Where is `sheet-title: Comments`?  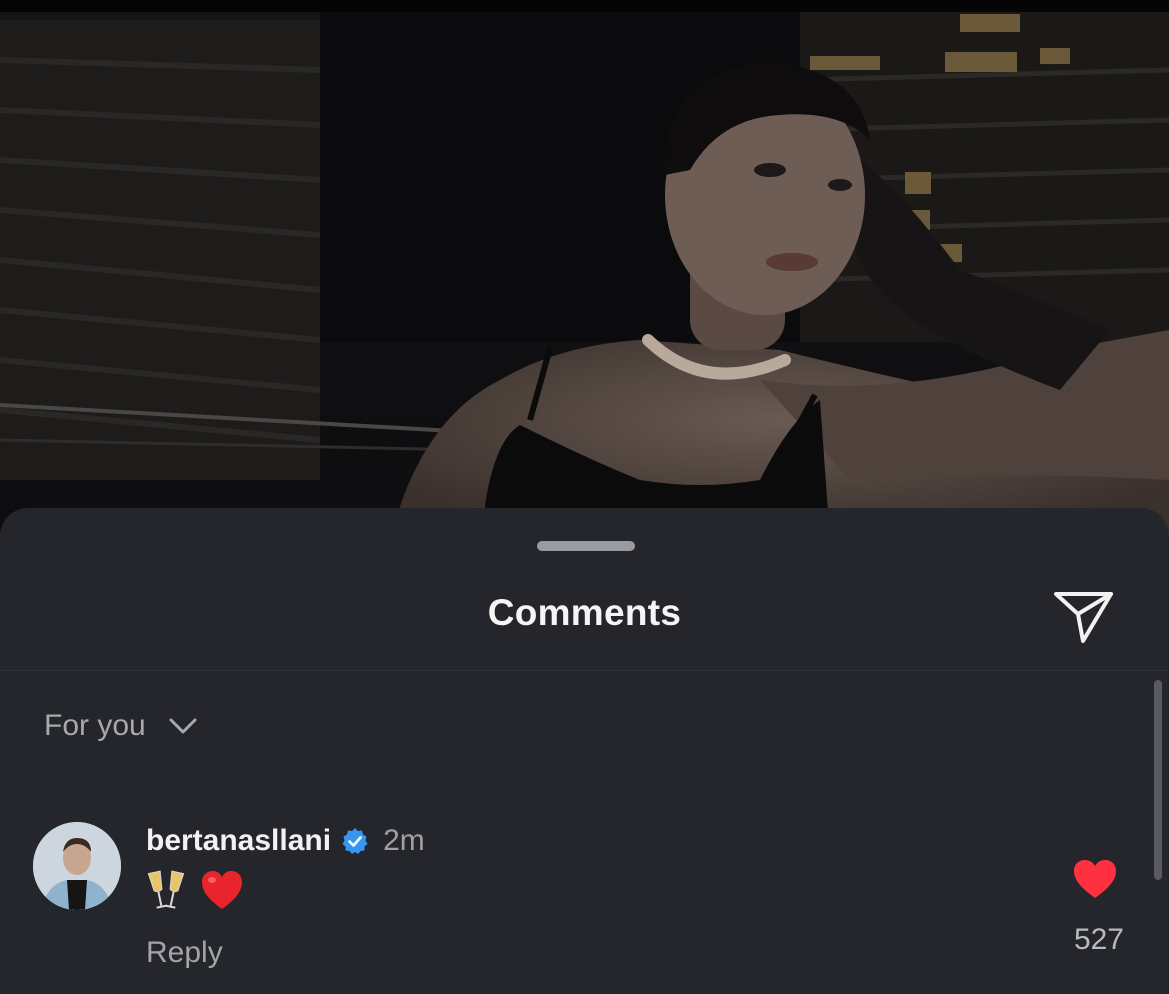
sheet-title: Comments is located at coordinates (584, 612).